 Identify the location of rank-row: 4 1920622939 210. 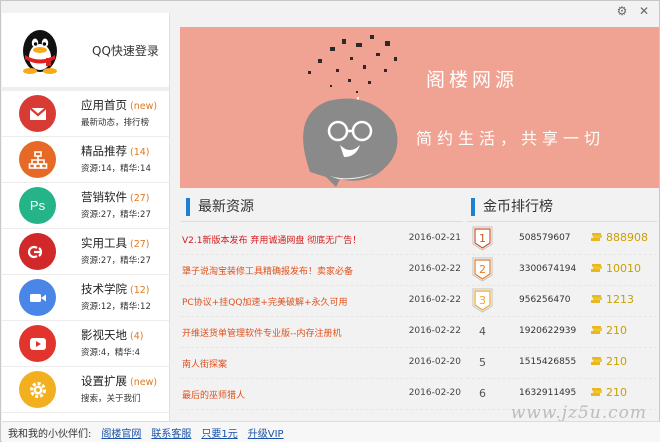
(562, 332).